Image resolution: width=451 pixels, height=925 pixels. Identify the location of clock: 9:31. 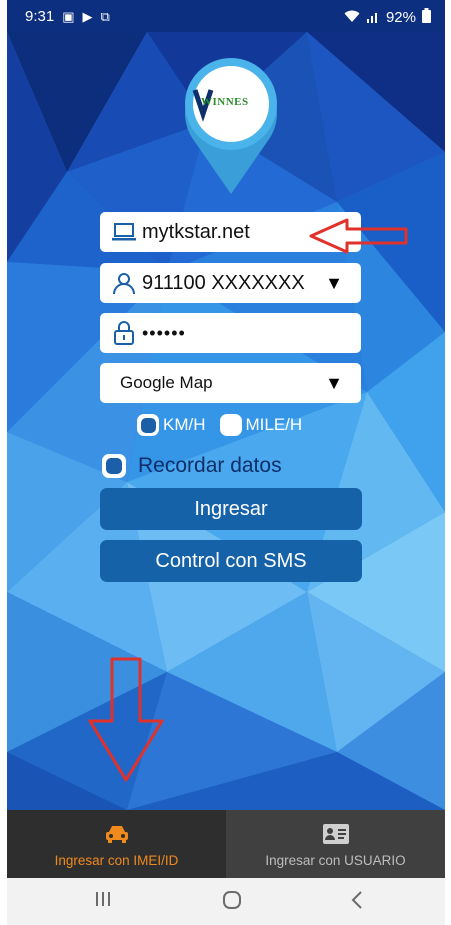
(40, 16).